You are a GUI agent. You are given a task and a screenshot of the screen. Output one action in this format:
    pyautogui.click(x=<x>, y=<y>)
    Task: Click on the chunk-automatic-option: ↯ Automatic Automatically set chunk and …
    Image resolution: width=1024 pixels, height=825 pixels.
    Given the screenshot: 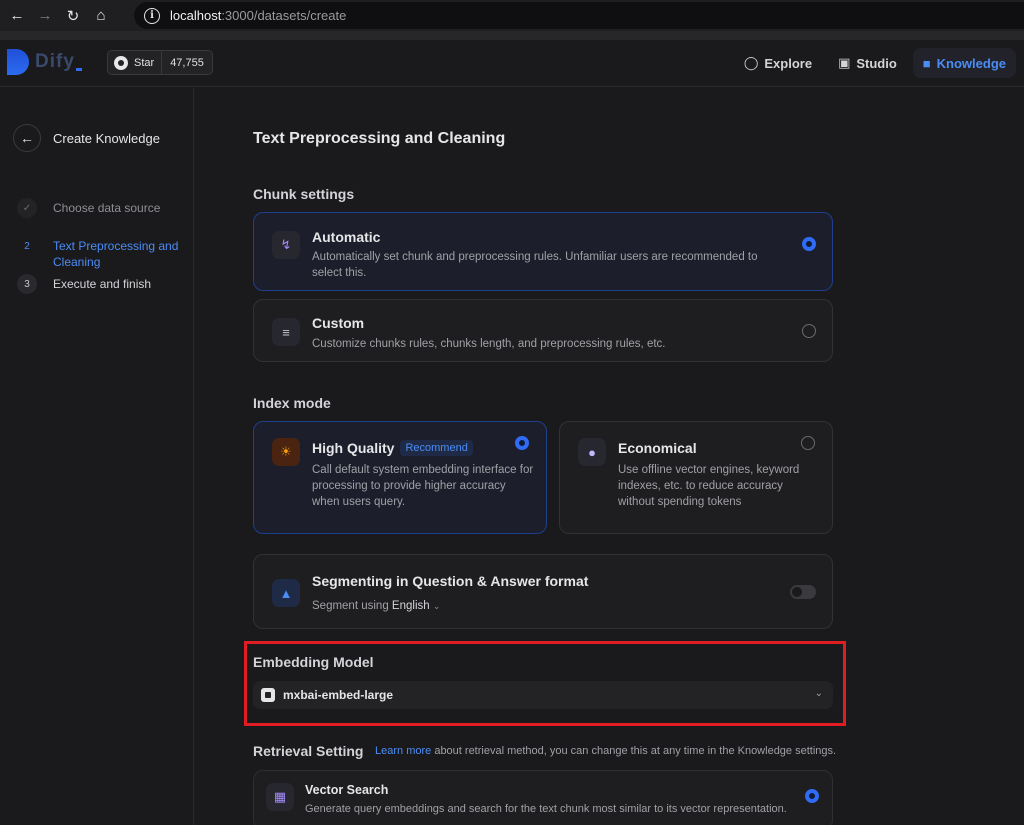 What is the action you would take?
    pyautogui.click(x=543, y=251)
    